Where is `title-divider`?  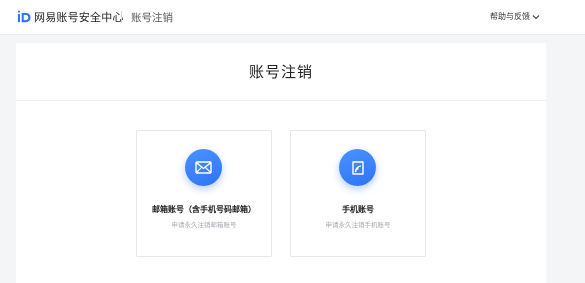
title-divider is located at coordinates (281, 100).